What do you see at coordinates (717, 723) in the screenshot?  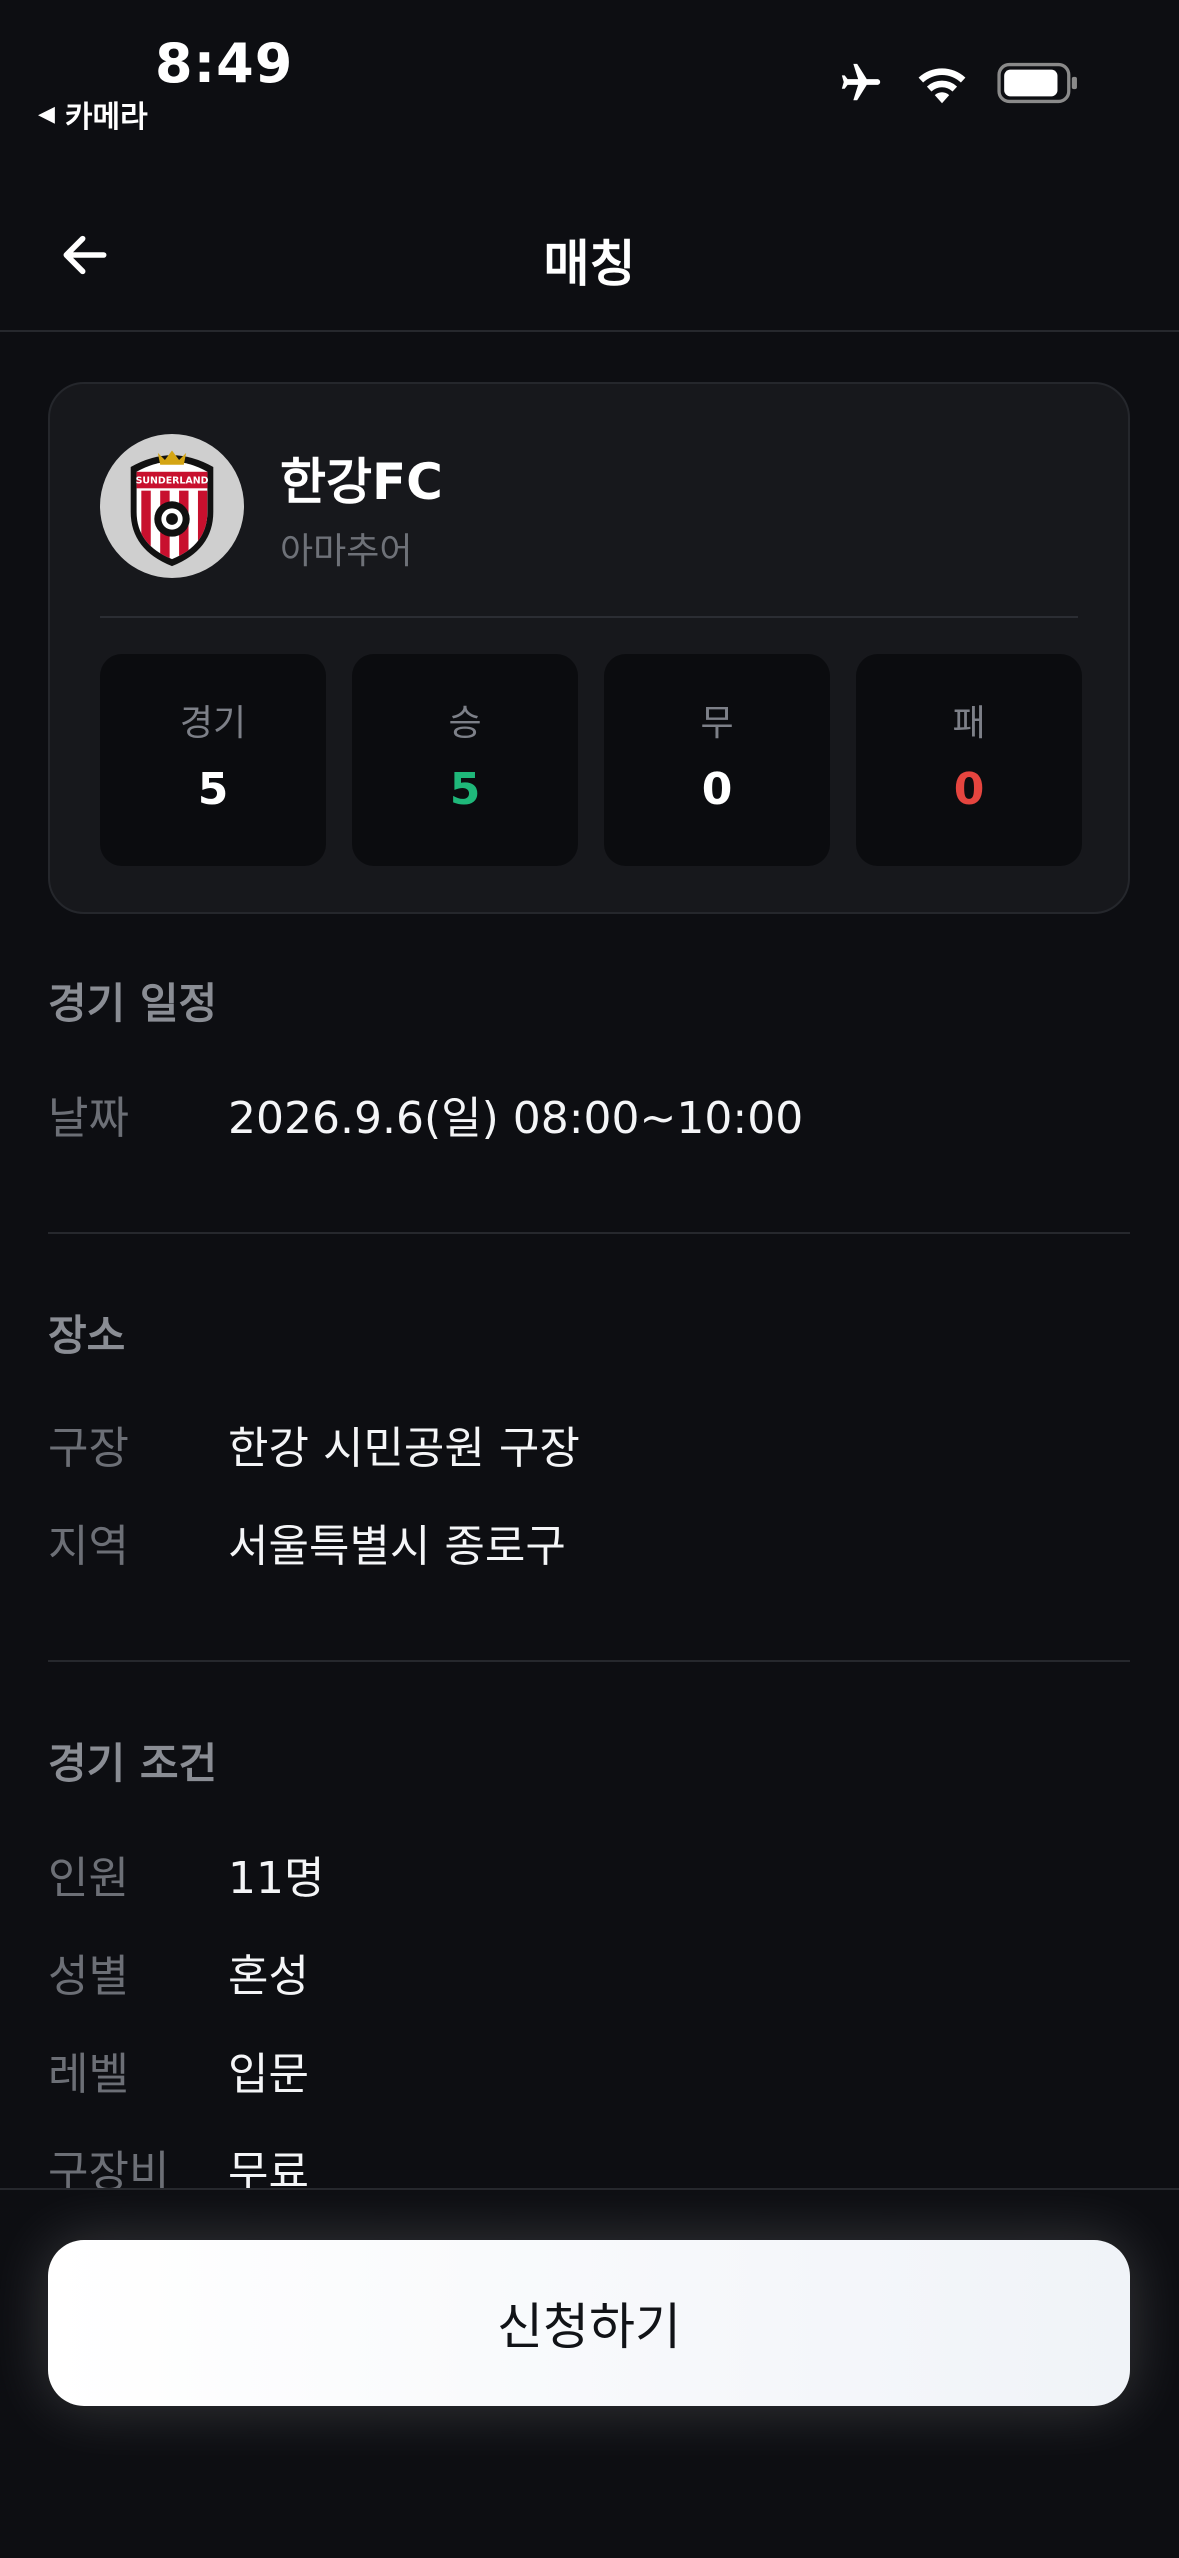 I see `stat-label: 무` at bounding box center [717, 723].